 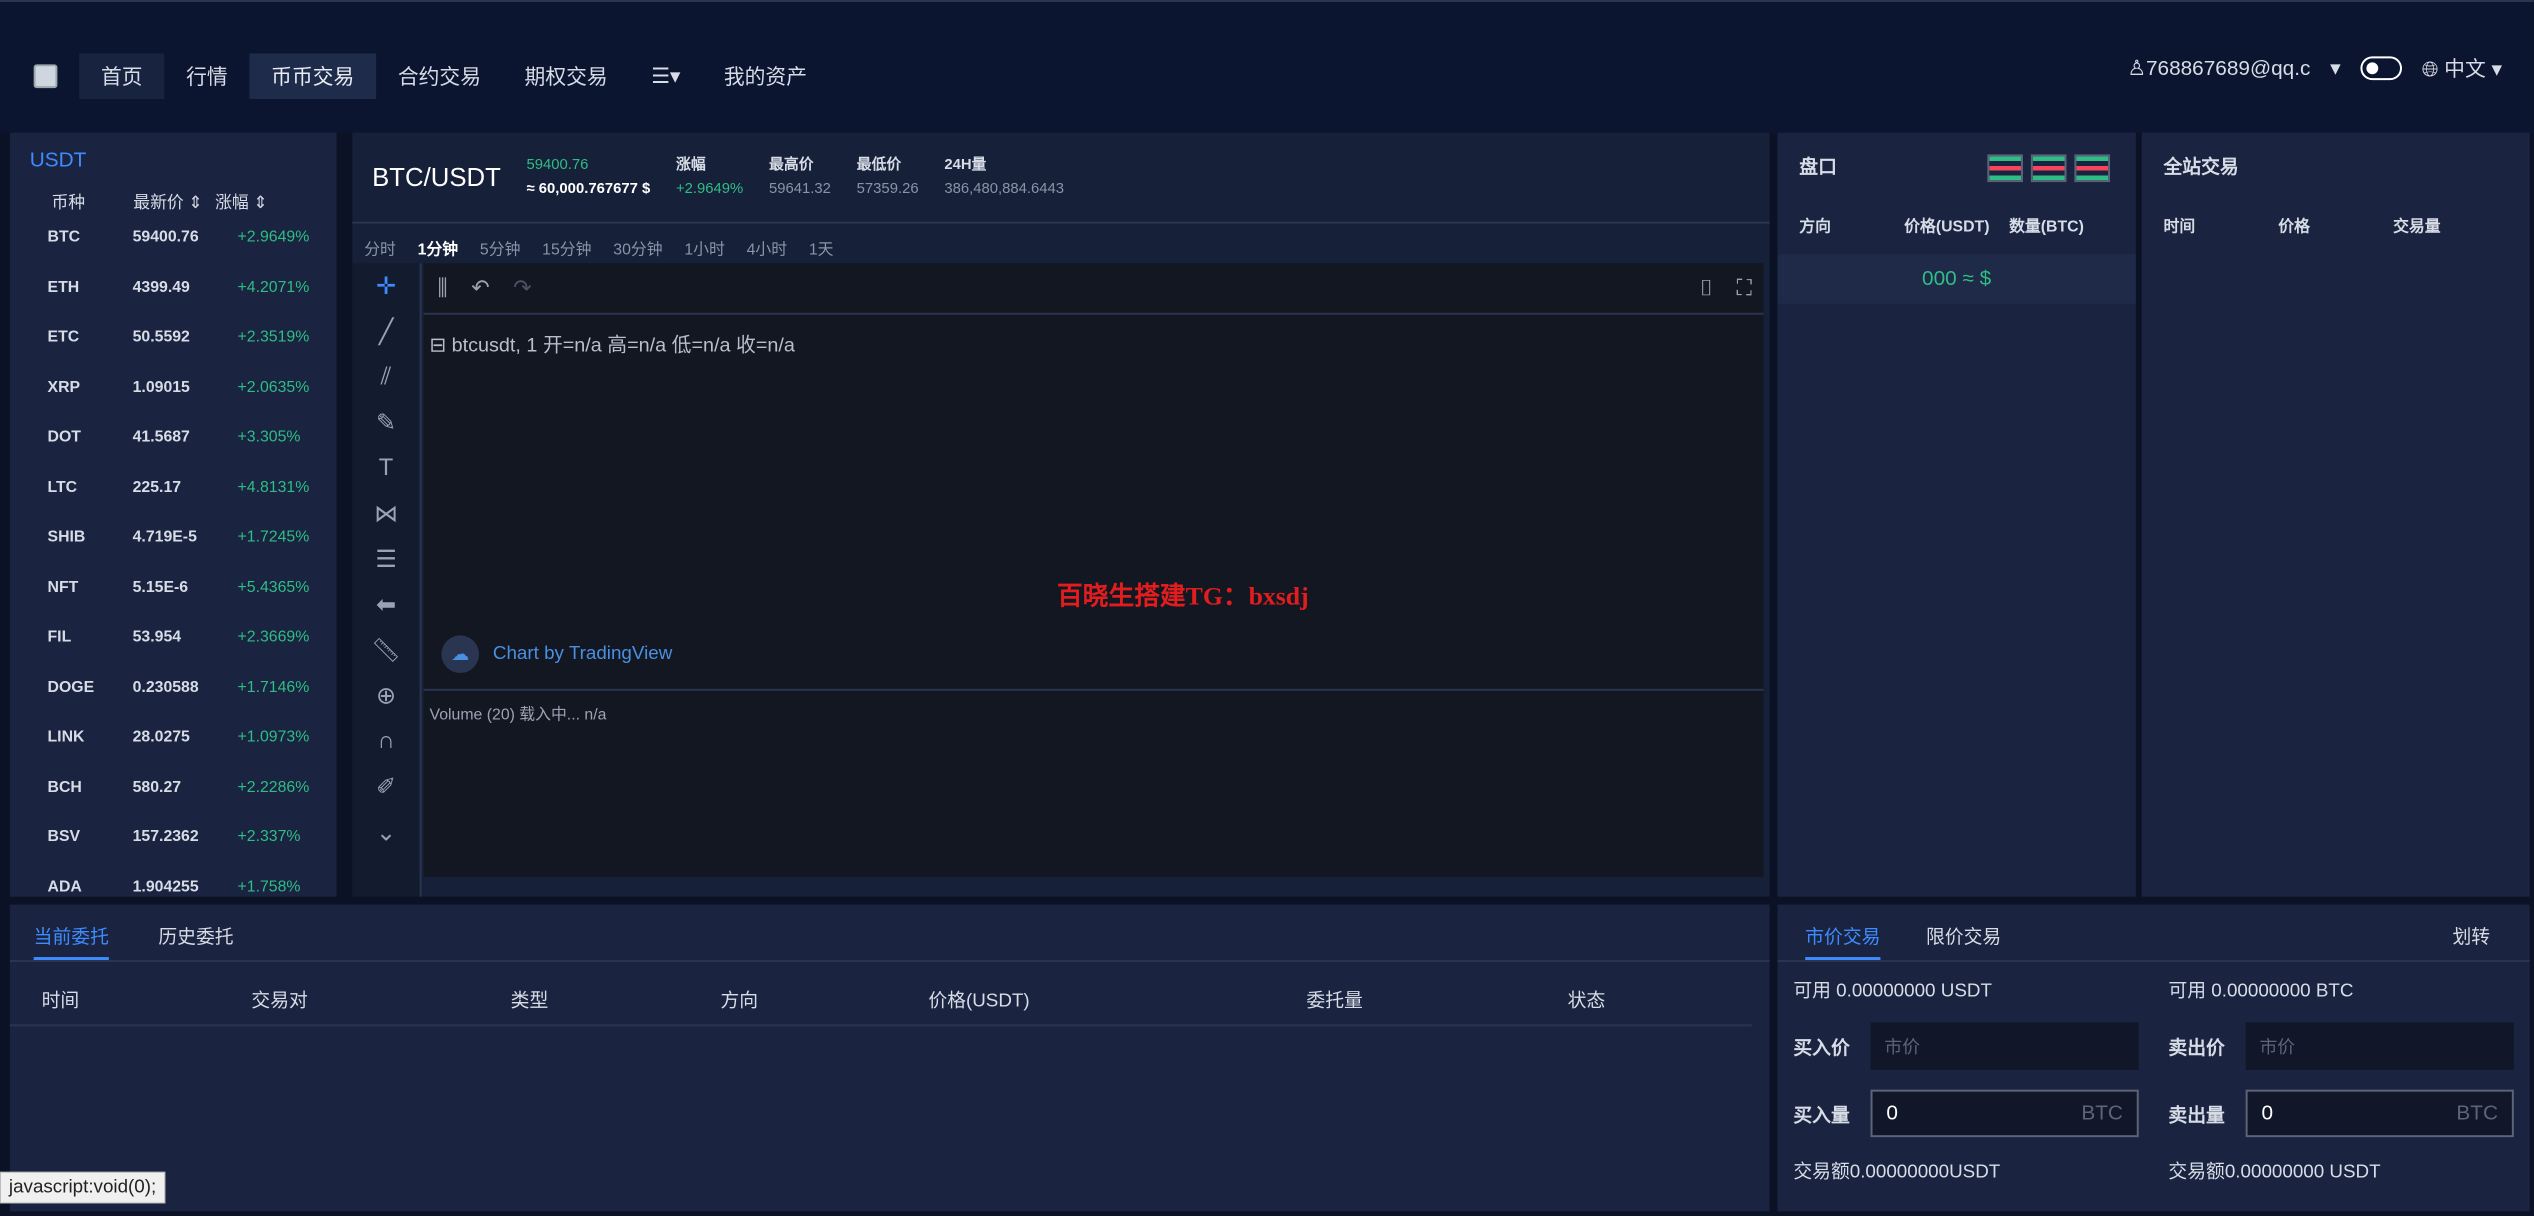 I want to click on volume-stat: 24H量 386,480,884.6443, so click(x=1004, y=176).